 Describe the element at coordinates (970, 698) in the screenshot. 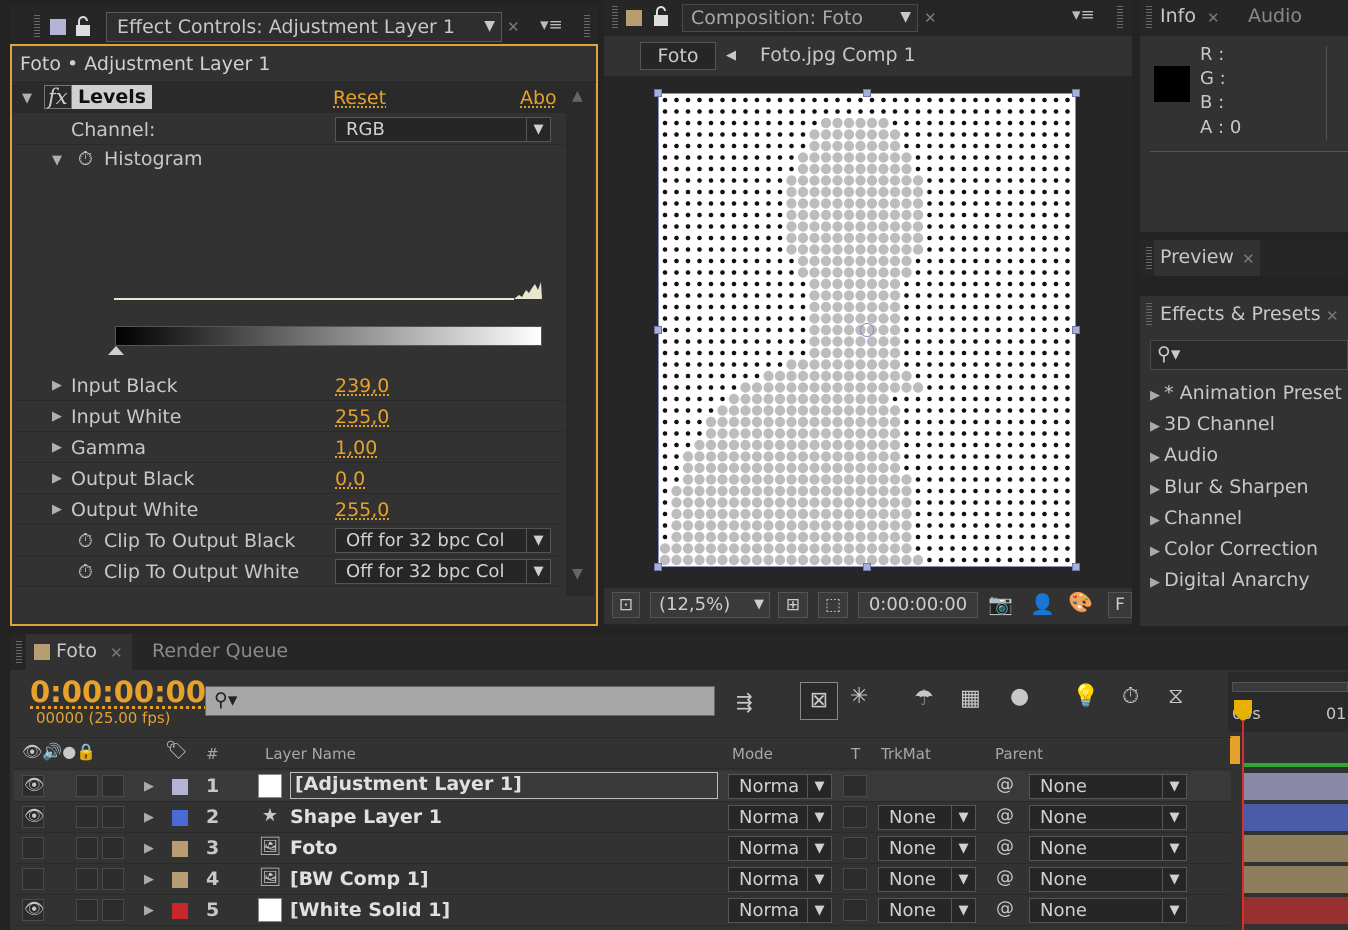

I see `frame-blending-icon: ▦` at that location.